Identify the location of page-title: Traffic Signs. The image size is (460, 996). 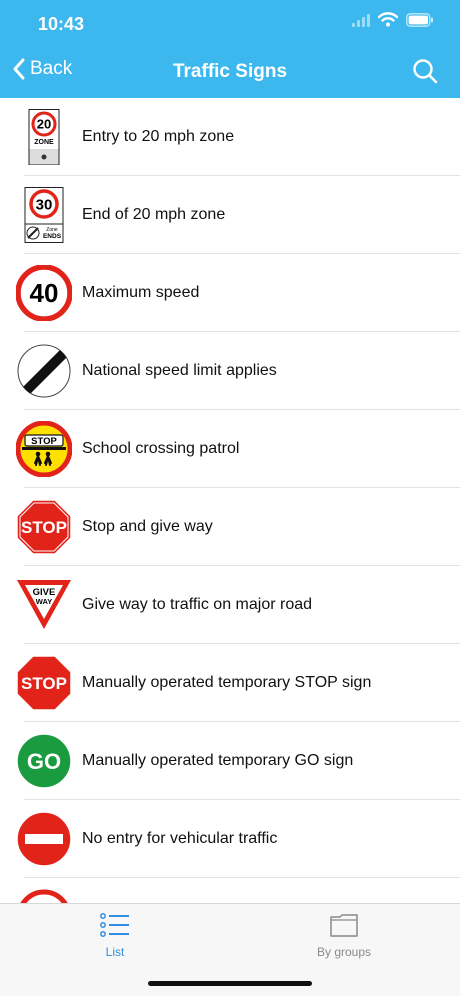
(230, 71).